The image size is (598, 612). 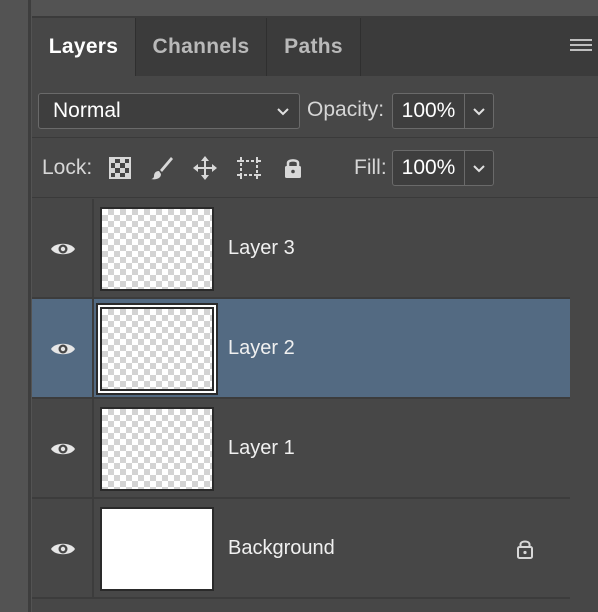 I want to click on blend-mode-value: Normal, so click(x=87, y=110).